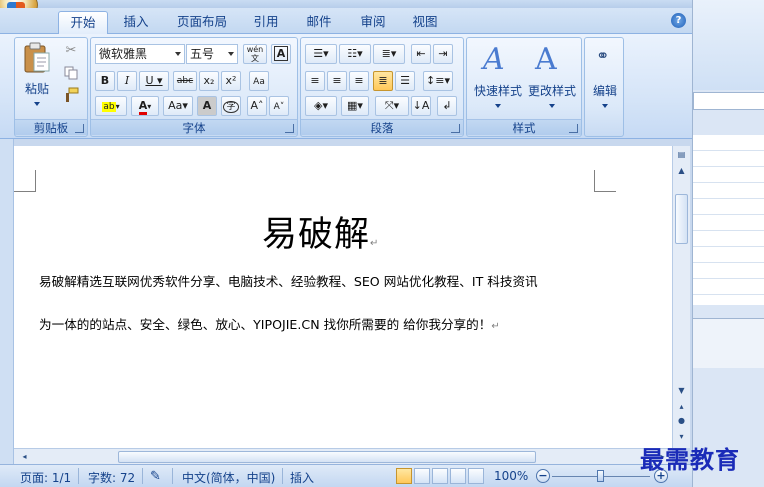 The width and height of the screenshot is (764, 487). I want to click on enclose-characters-icon: 字, so click(231, 107).